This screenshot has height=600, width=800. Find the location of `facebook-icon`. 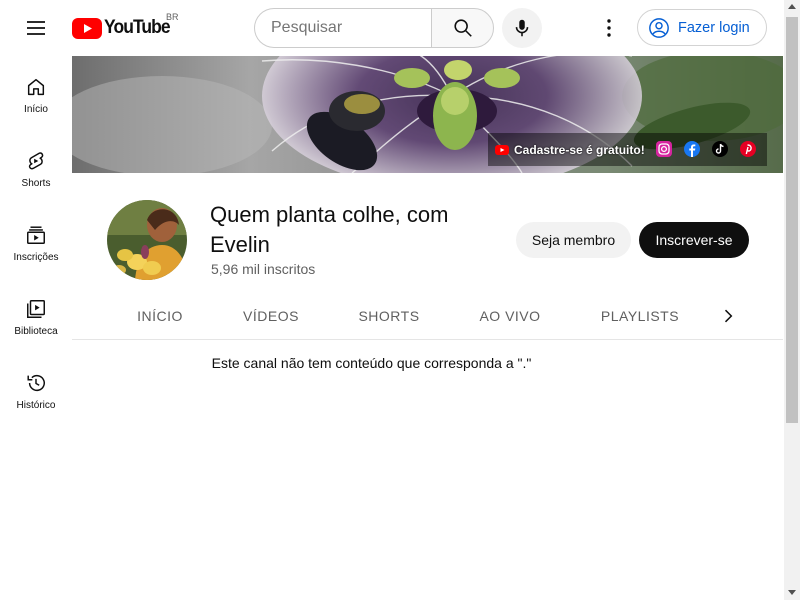

facebook-icon is located at coordinates (692, 149).